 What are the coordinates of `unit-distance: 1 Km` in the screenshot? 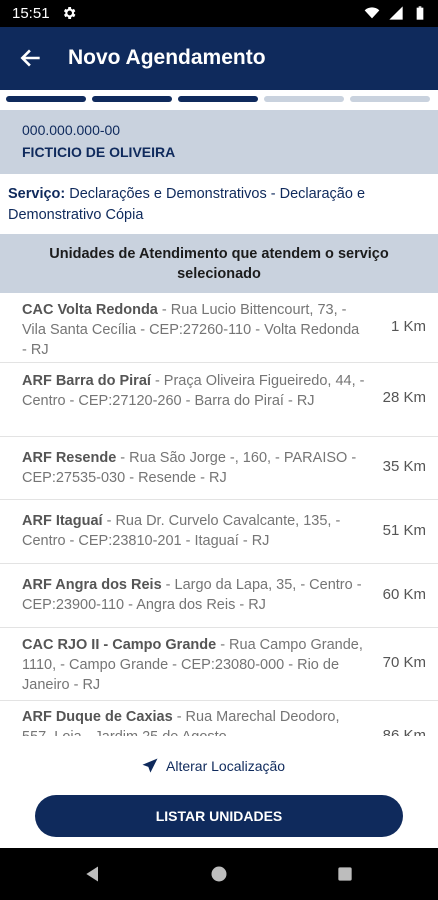 It's located at (408, 326).